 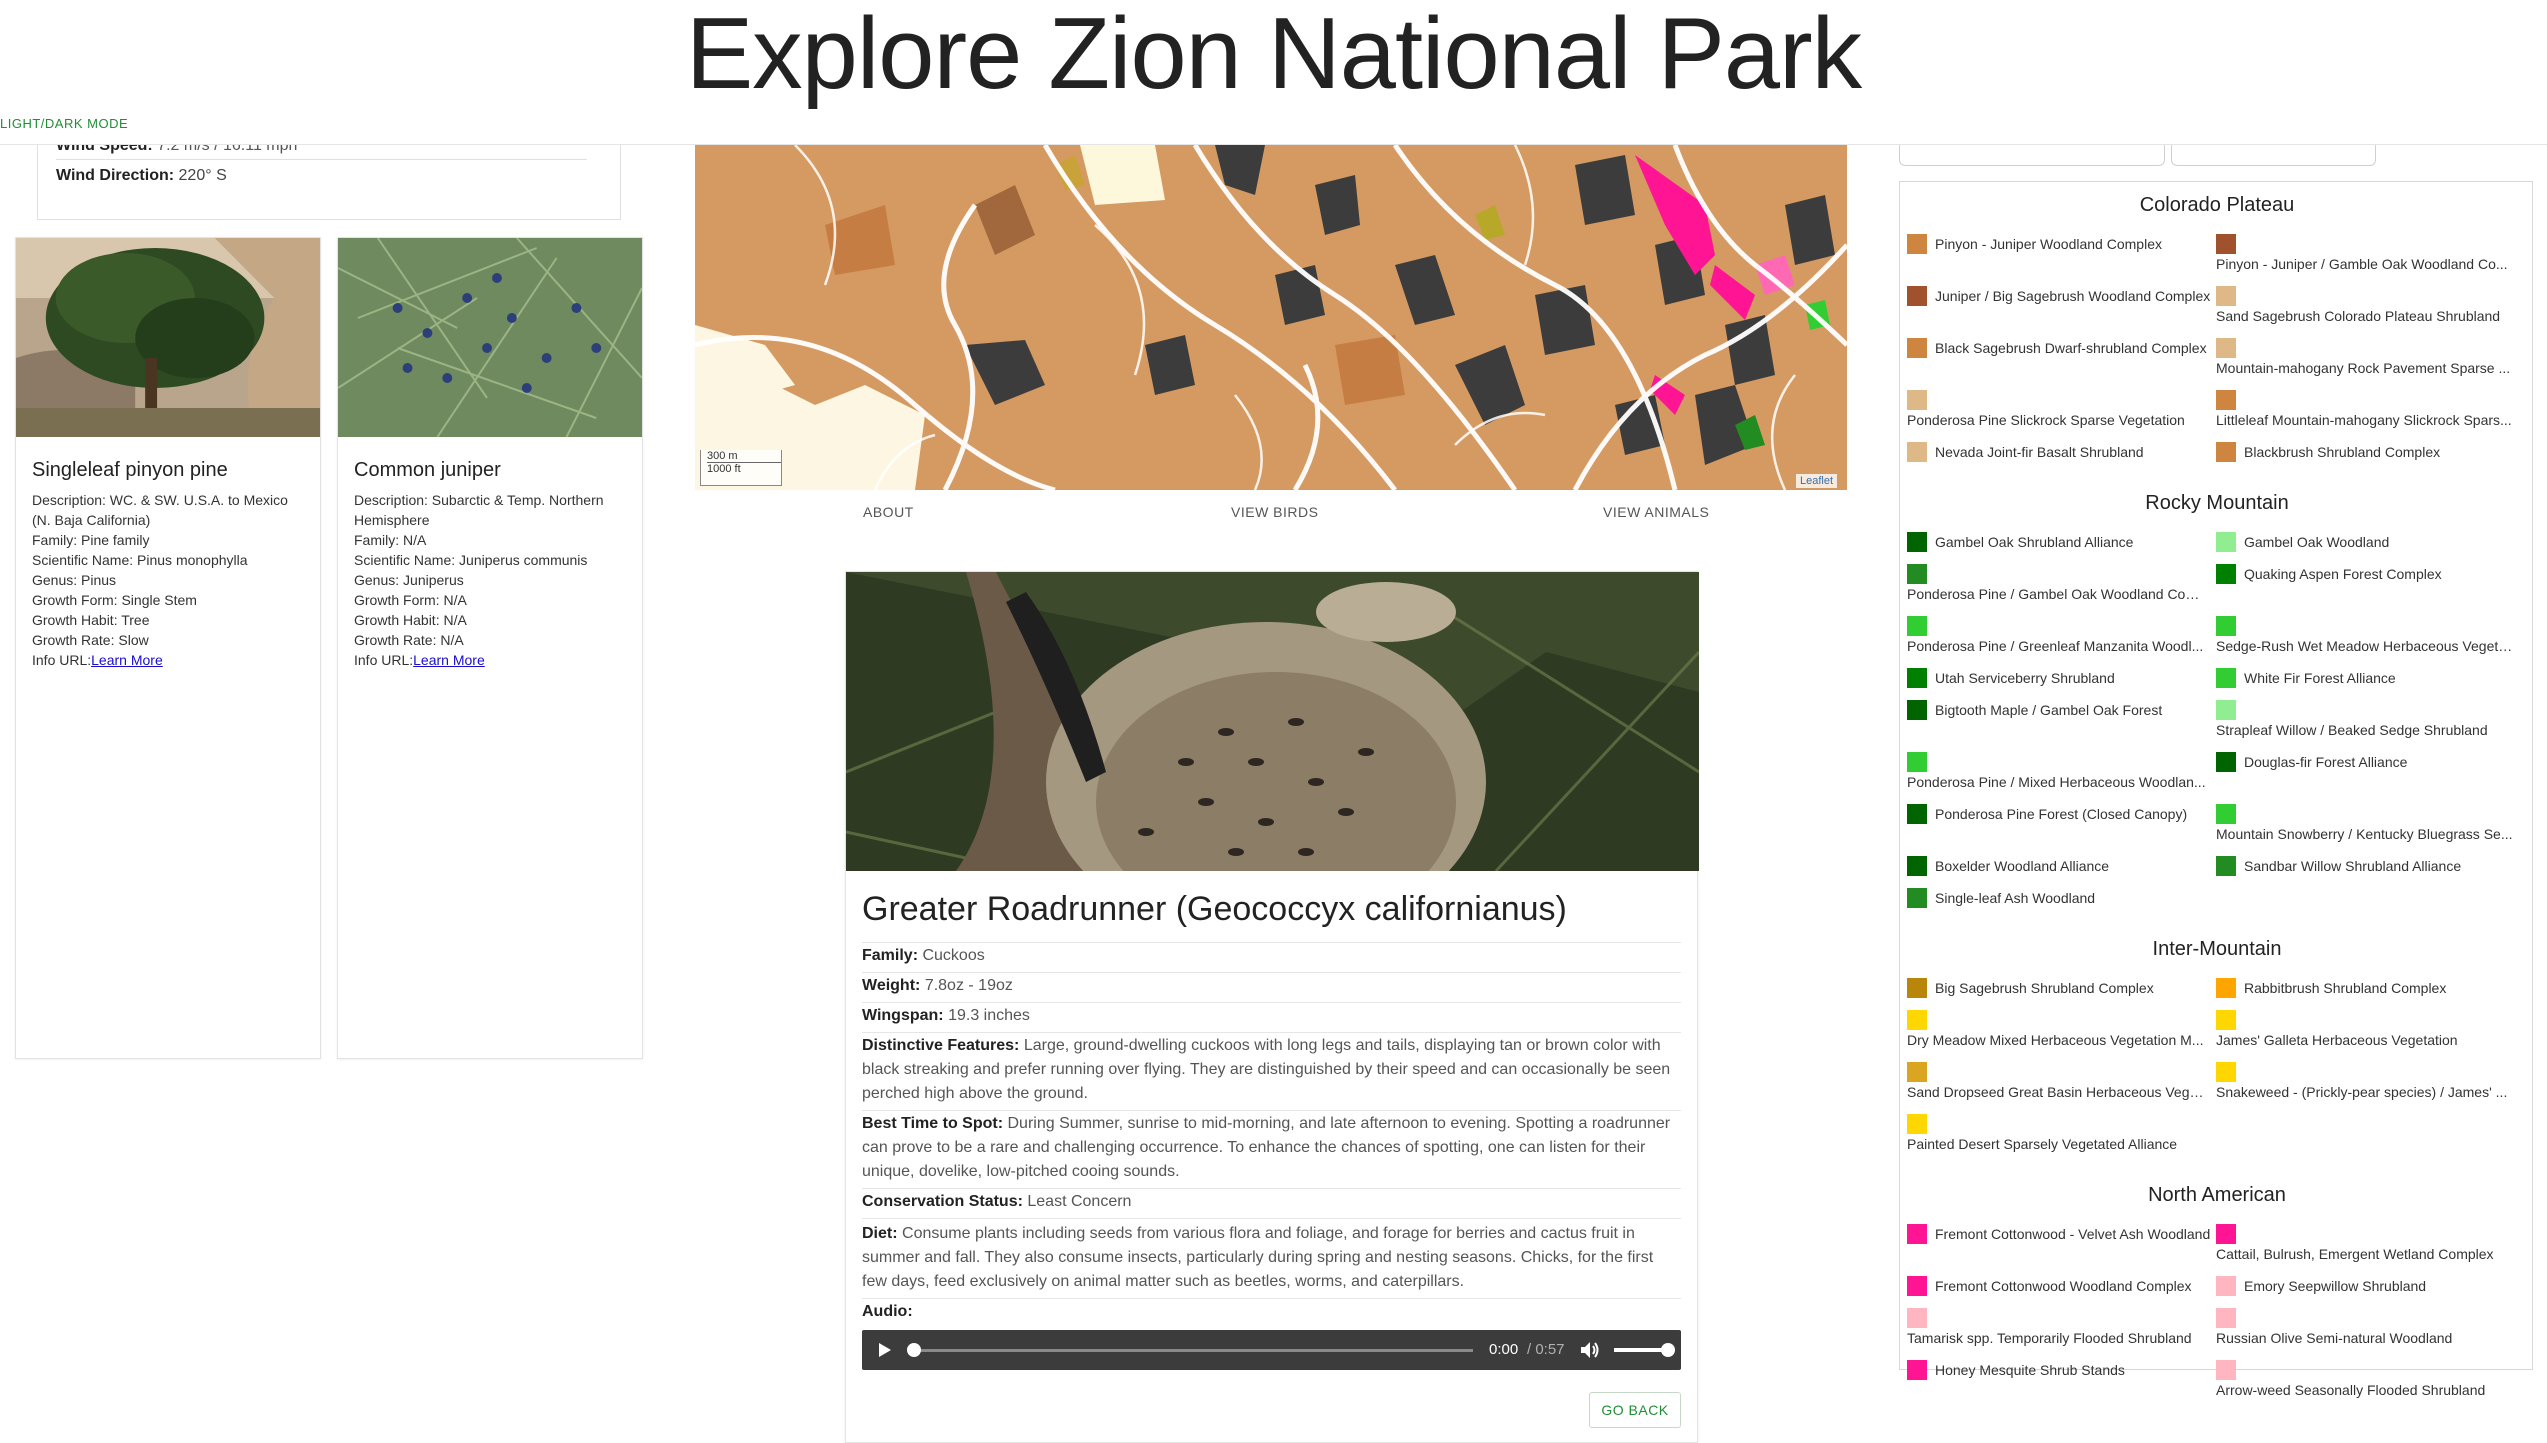 I want to click on light-dark-mode-toggle: LIGHT/DARK MODE, so click(x=64, y=123).